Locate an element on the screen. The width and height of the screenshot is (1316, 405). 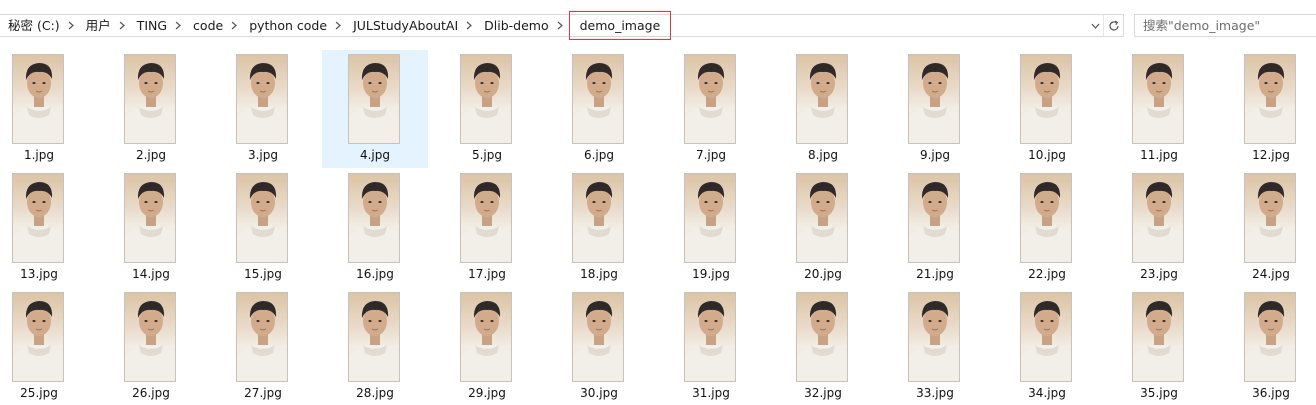
file-item: 25.jpg is located at coordinates (46, 346).